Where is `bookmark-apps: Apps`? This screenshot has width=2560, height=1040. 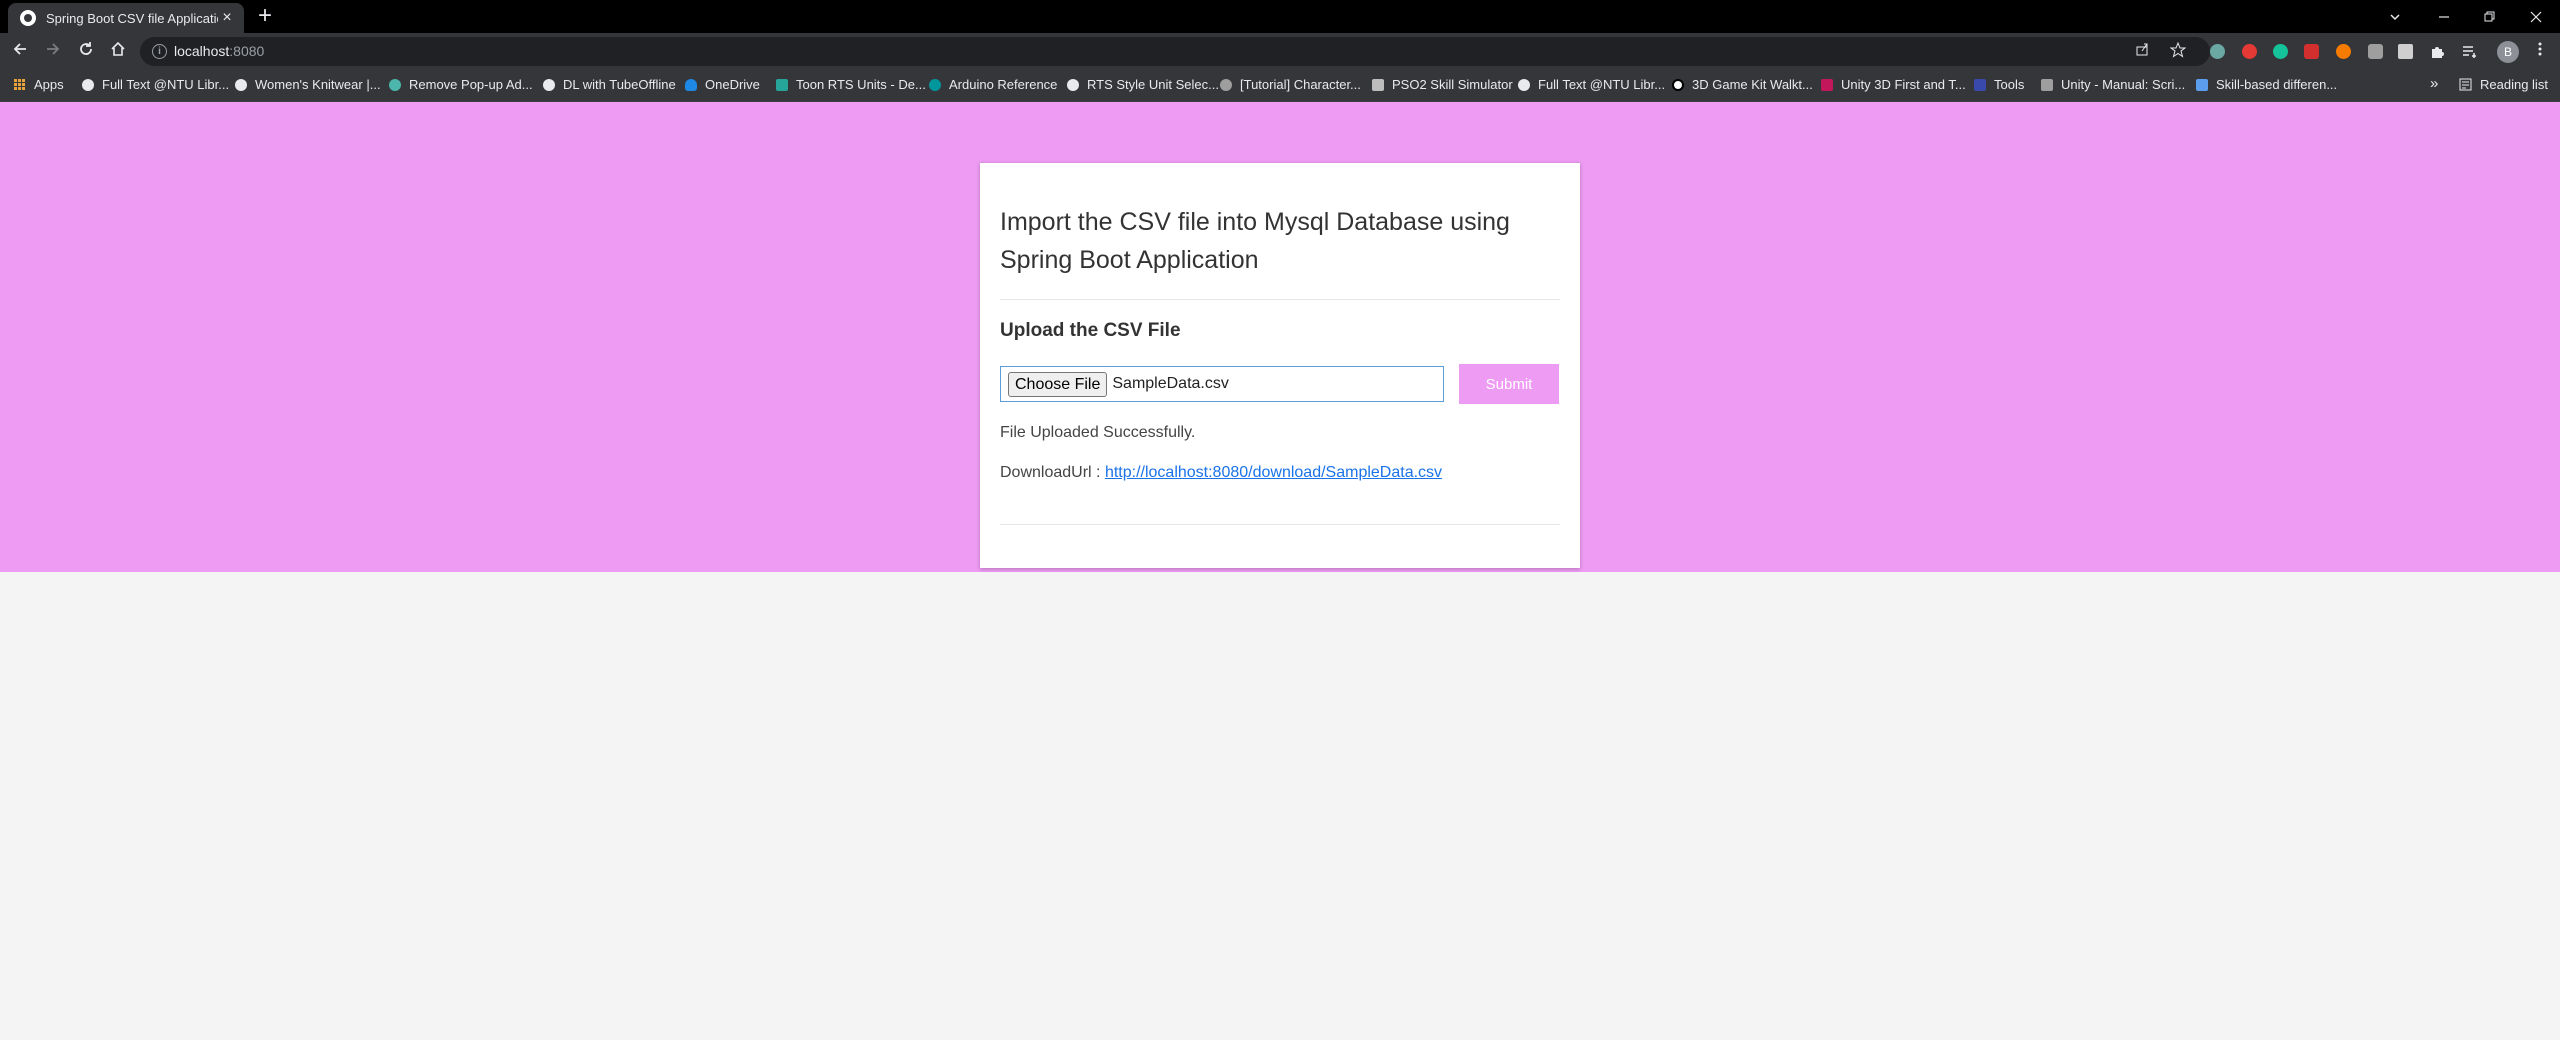
bookmark-apps: Apps is located at coordinates (39, 84).